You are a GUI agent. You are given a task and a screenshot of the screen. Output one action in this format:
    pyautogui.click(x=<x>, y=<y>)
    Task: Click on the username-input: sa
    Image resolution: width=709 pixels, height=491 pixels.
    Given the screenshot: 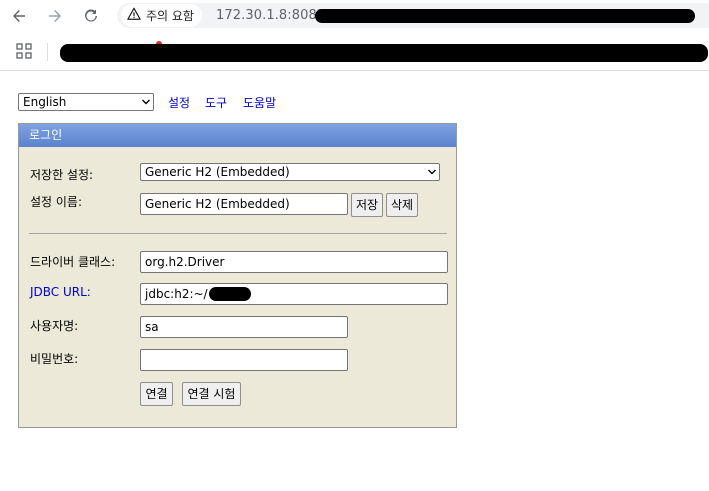 What is the action you would take?
    pyautogui.click(x=244, y=327)
    